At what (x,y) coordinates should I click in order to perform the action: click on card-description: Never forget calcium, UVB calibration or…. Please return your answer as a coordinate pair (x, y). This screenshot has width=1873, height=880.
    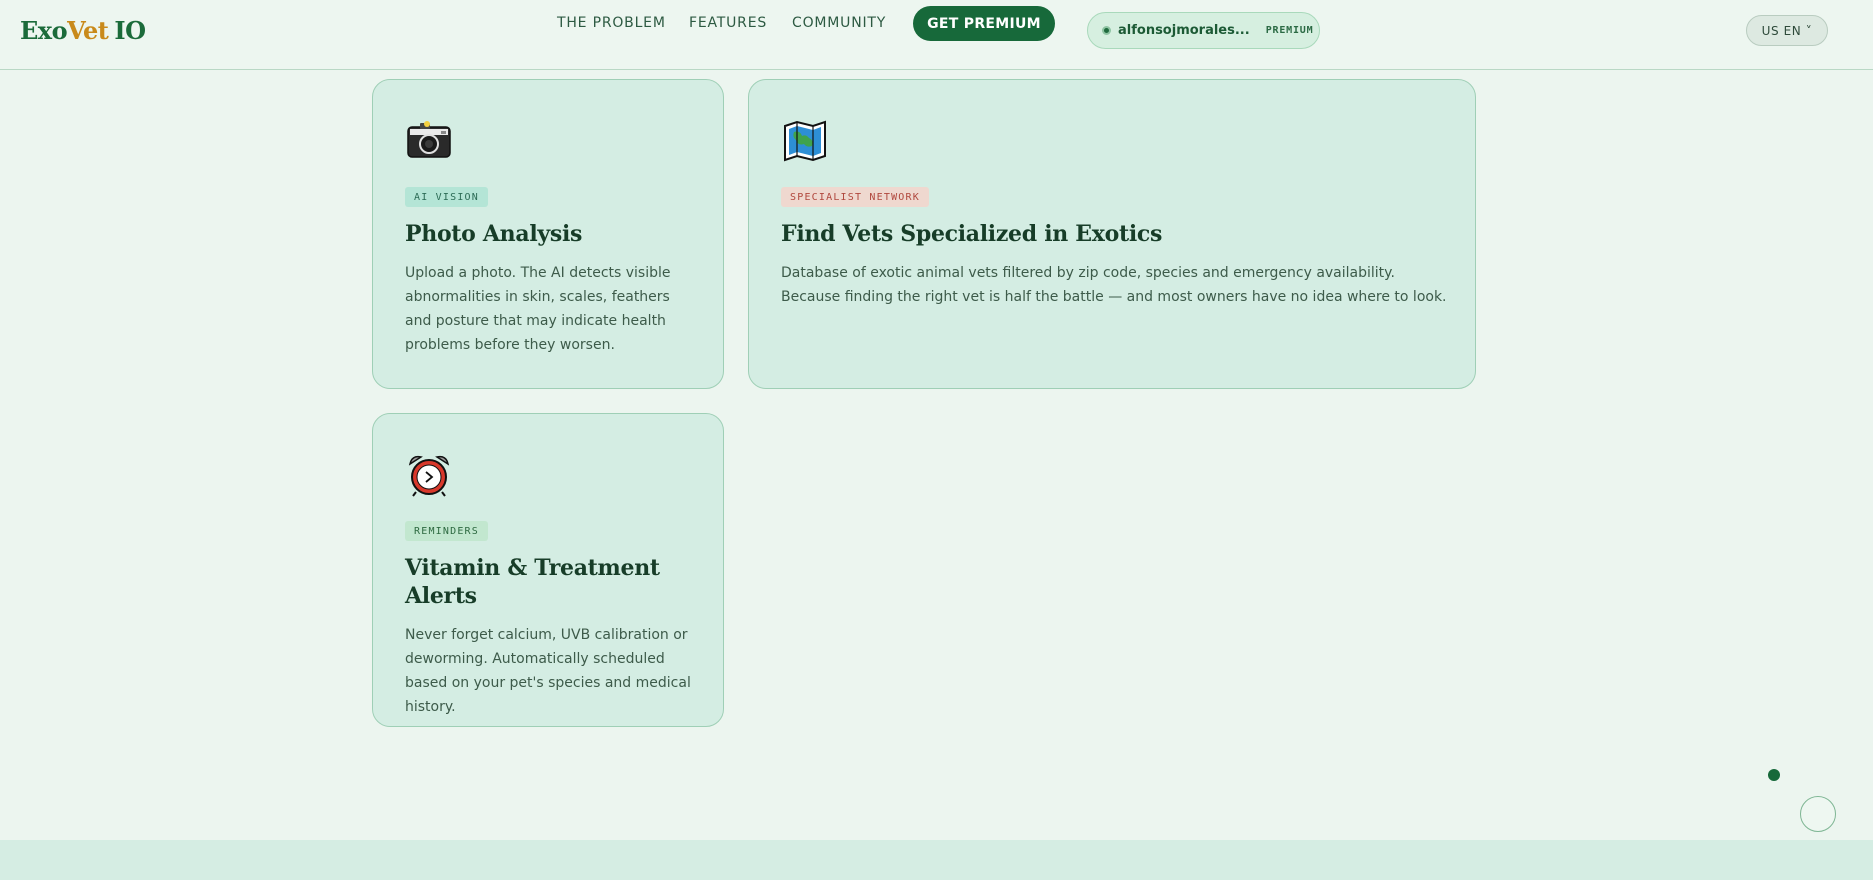
    Looking at the image, I should click on (548, 671).